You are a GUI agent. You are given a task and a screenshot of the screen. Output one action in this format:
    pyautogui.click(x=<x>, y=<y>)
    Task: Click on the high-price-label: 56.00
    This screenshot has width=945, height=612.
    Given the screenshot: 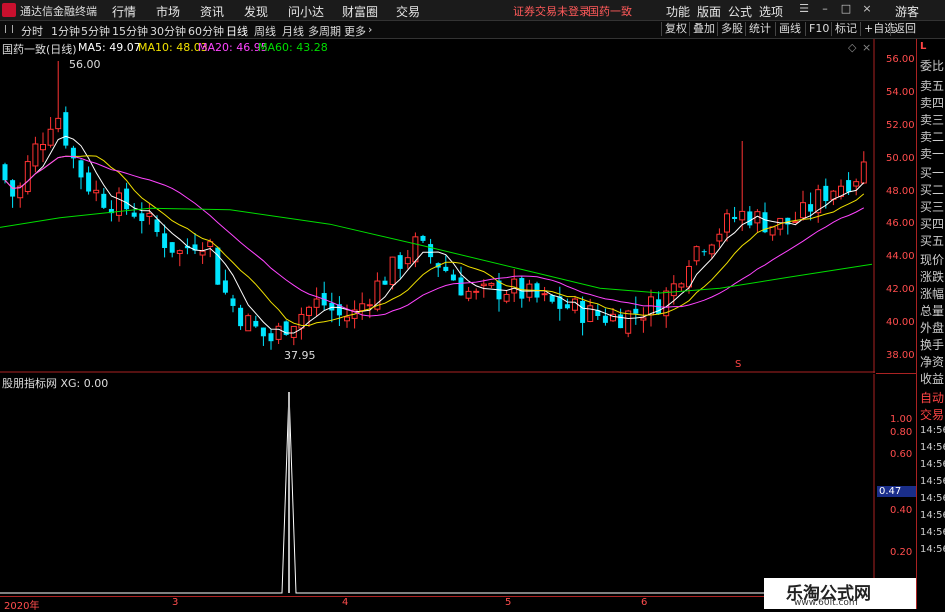 What is the action you would take?
    pyautogui.click(x=85, y=64)
    